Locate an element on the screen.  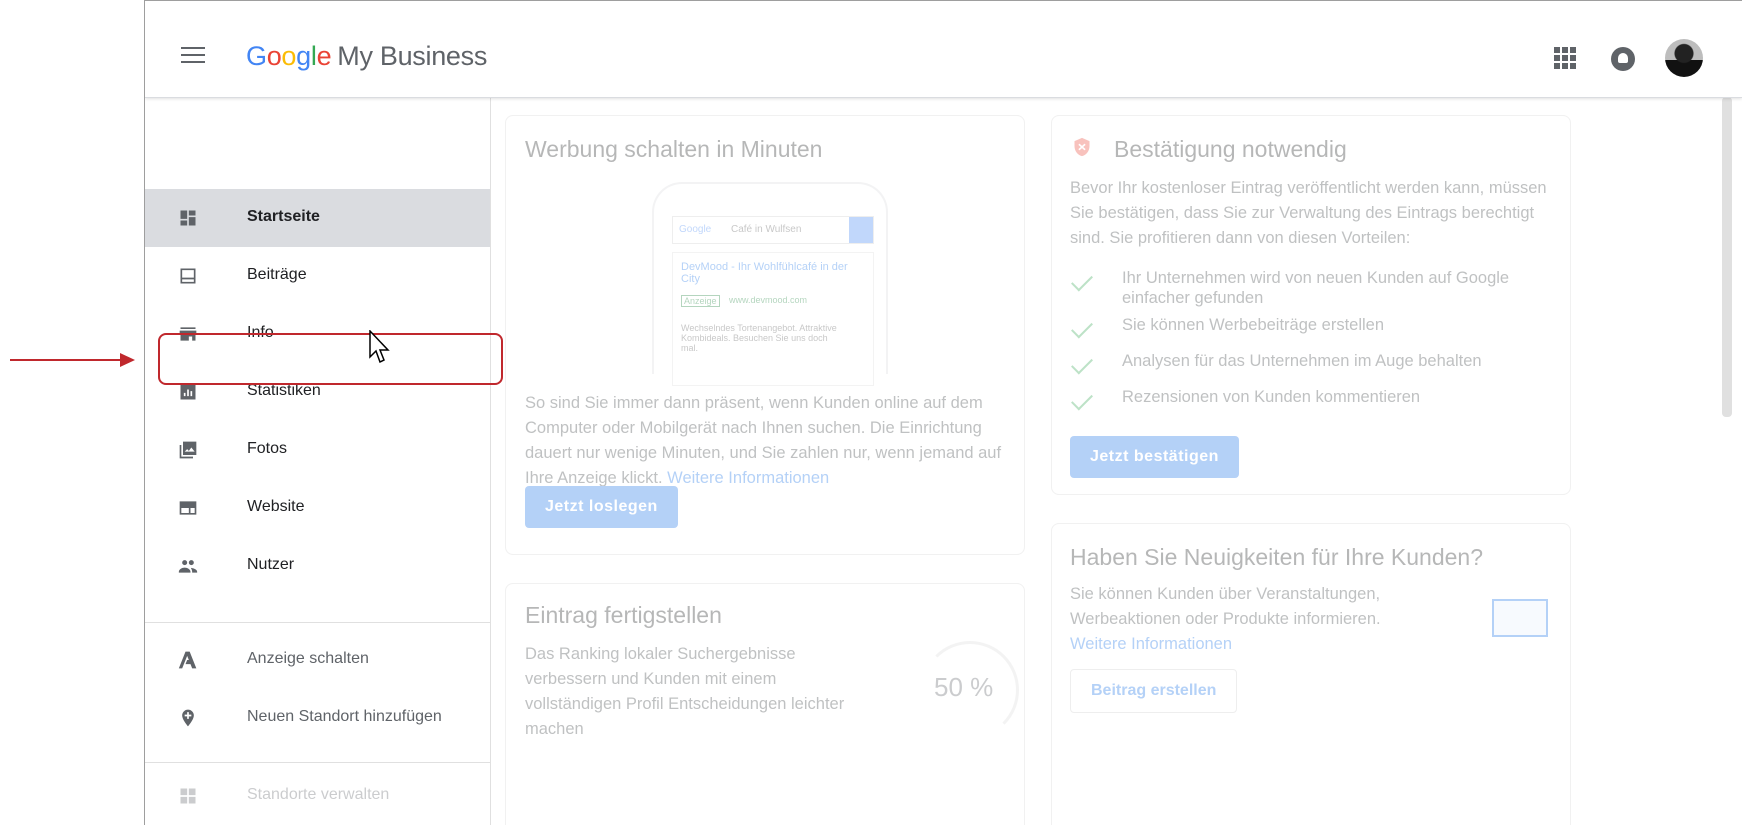
add-location-icon is located at coordinates (188, 718).